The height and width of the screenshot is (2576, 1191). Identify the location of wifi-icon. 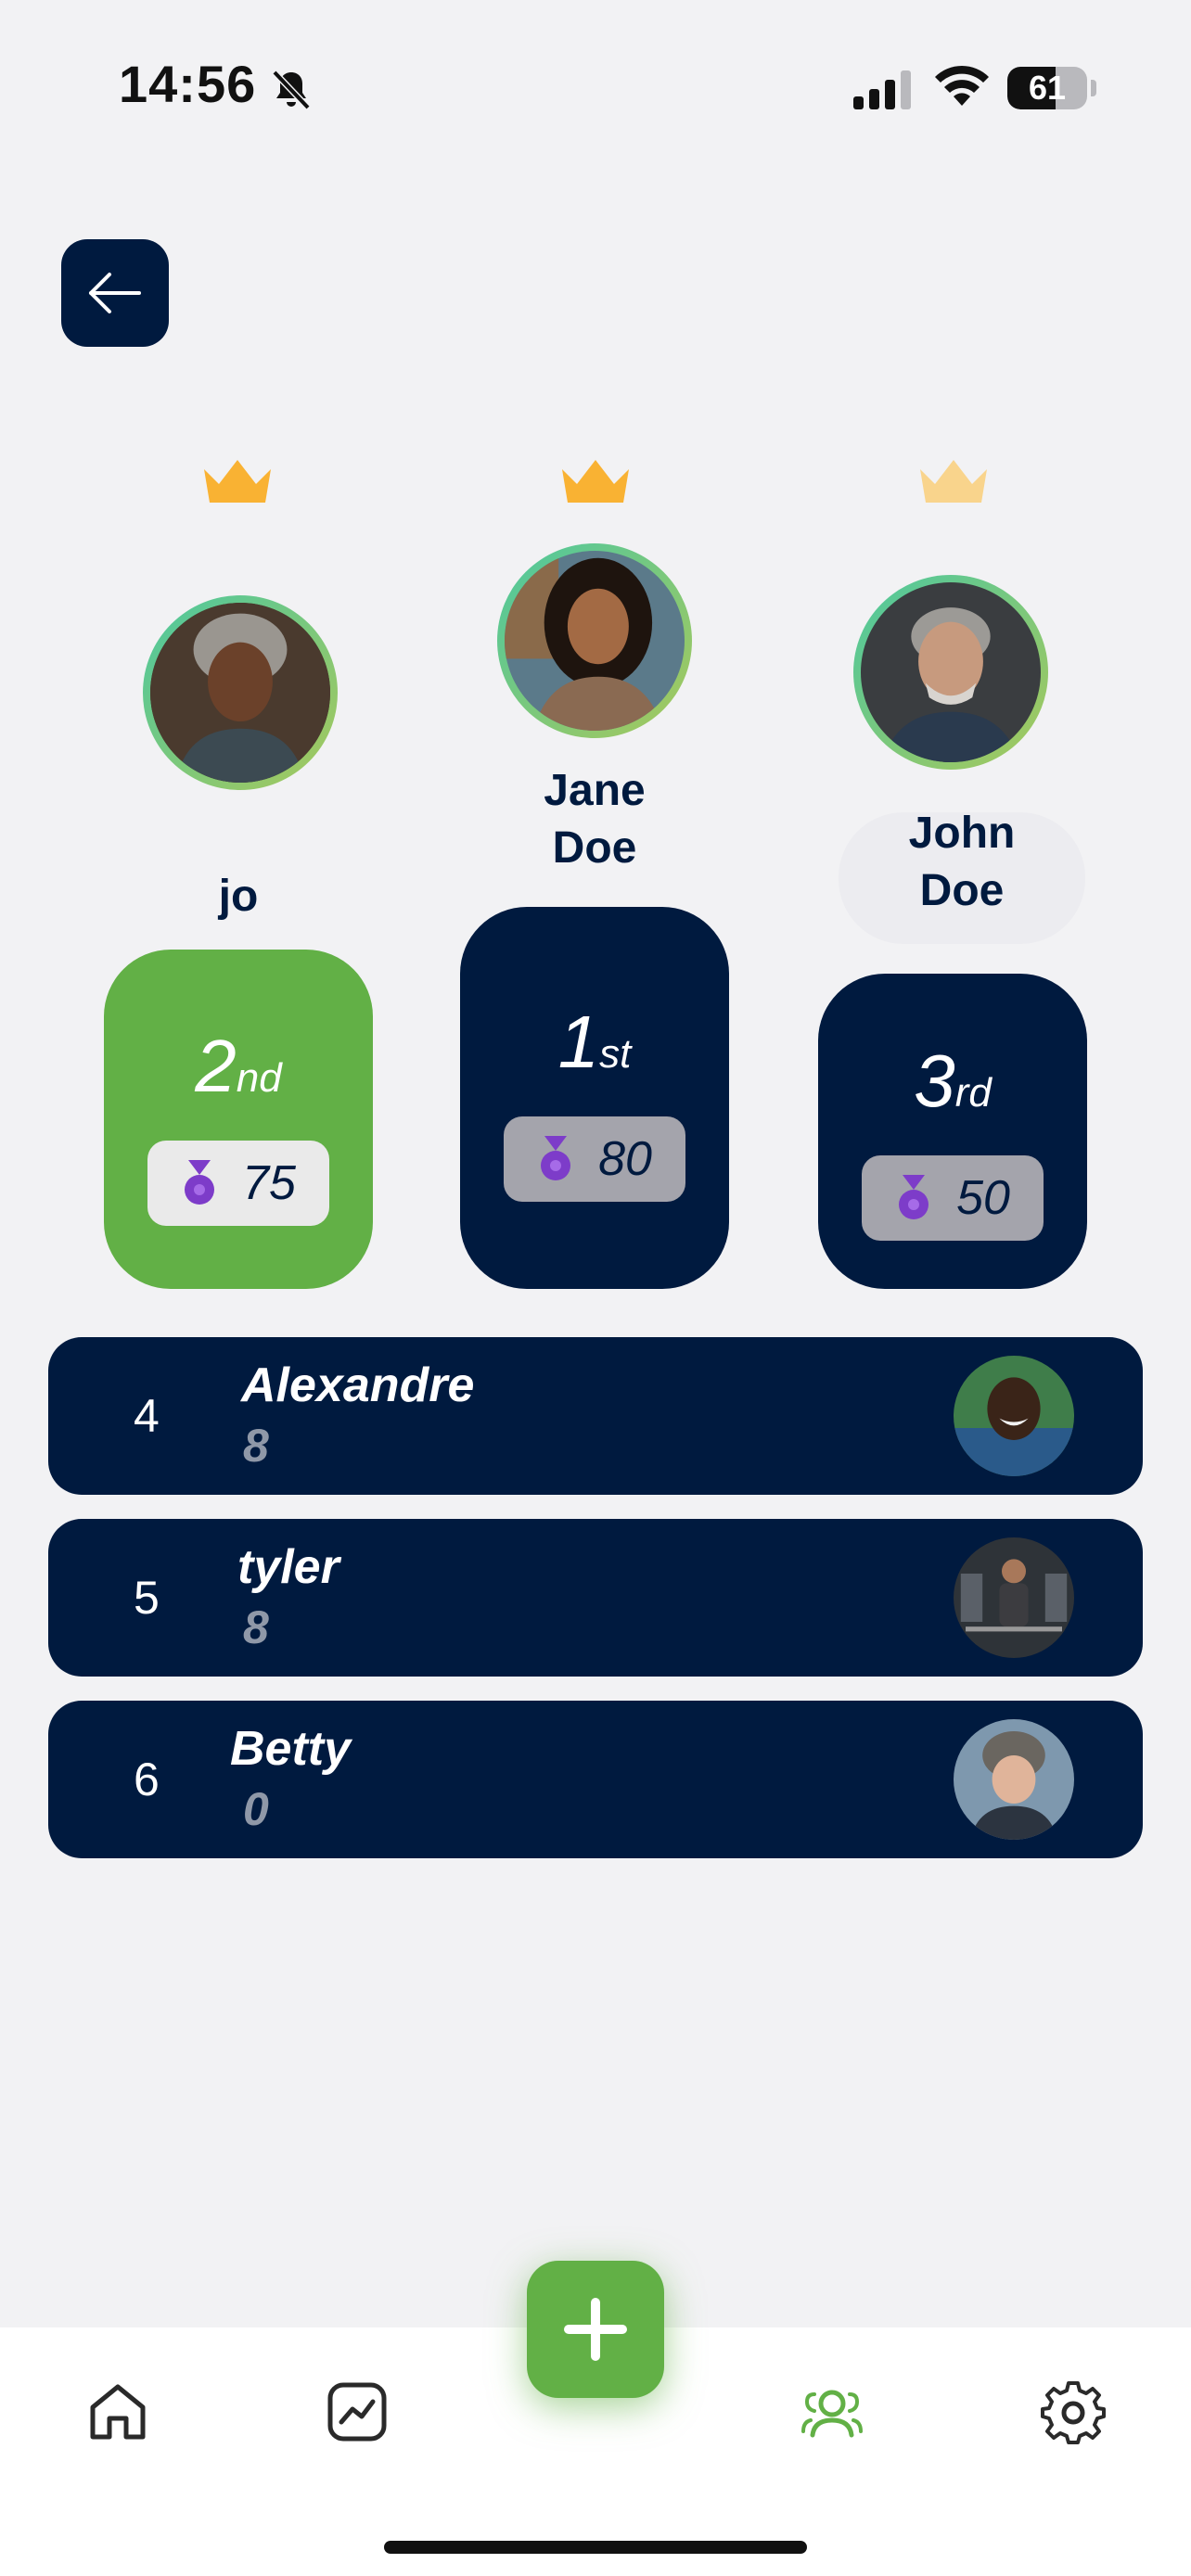
(962, 85).